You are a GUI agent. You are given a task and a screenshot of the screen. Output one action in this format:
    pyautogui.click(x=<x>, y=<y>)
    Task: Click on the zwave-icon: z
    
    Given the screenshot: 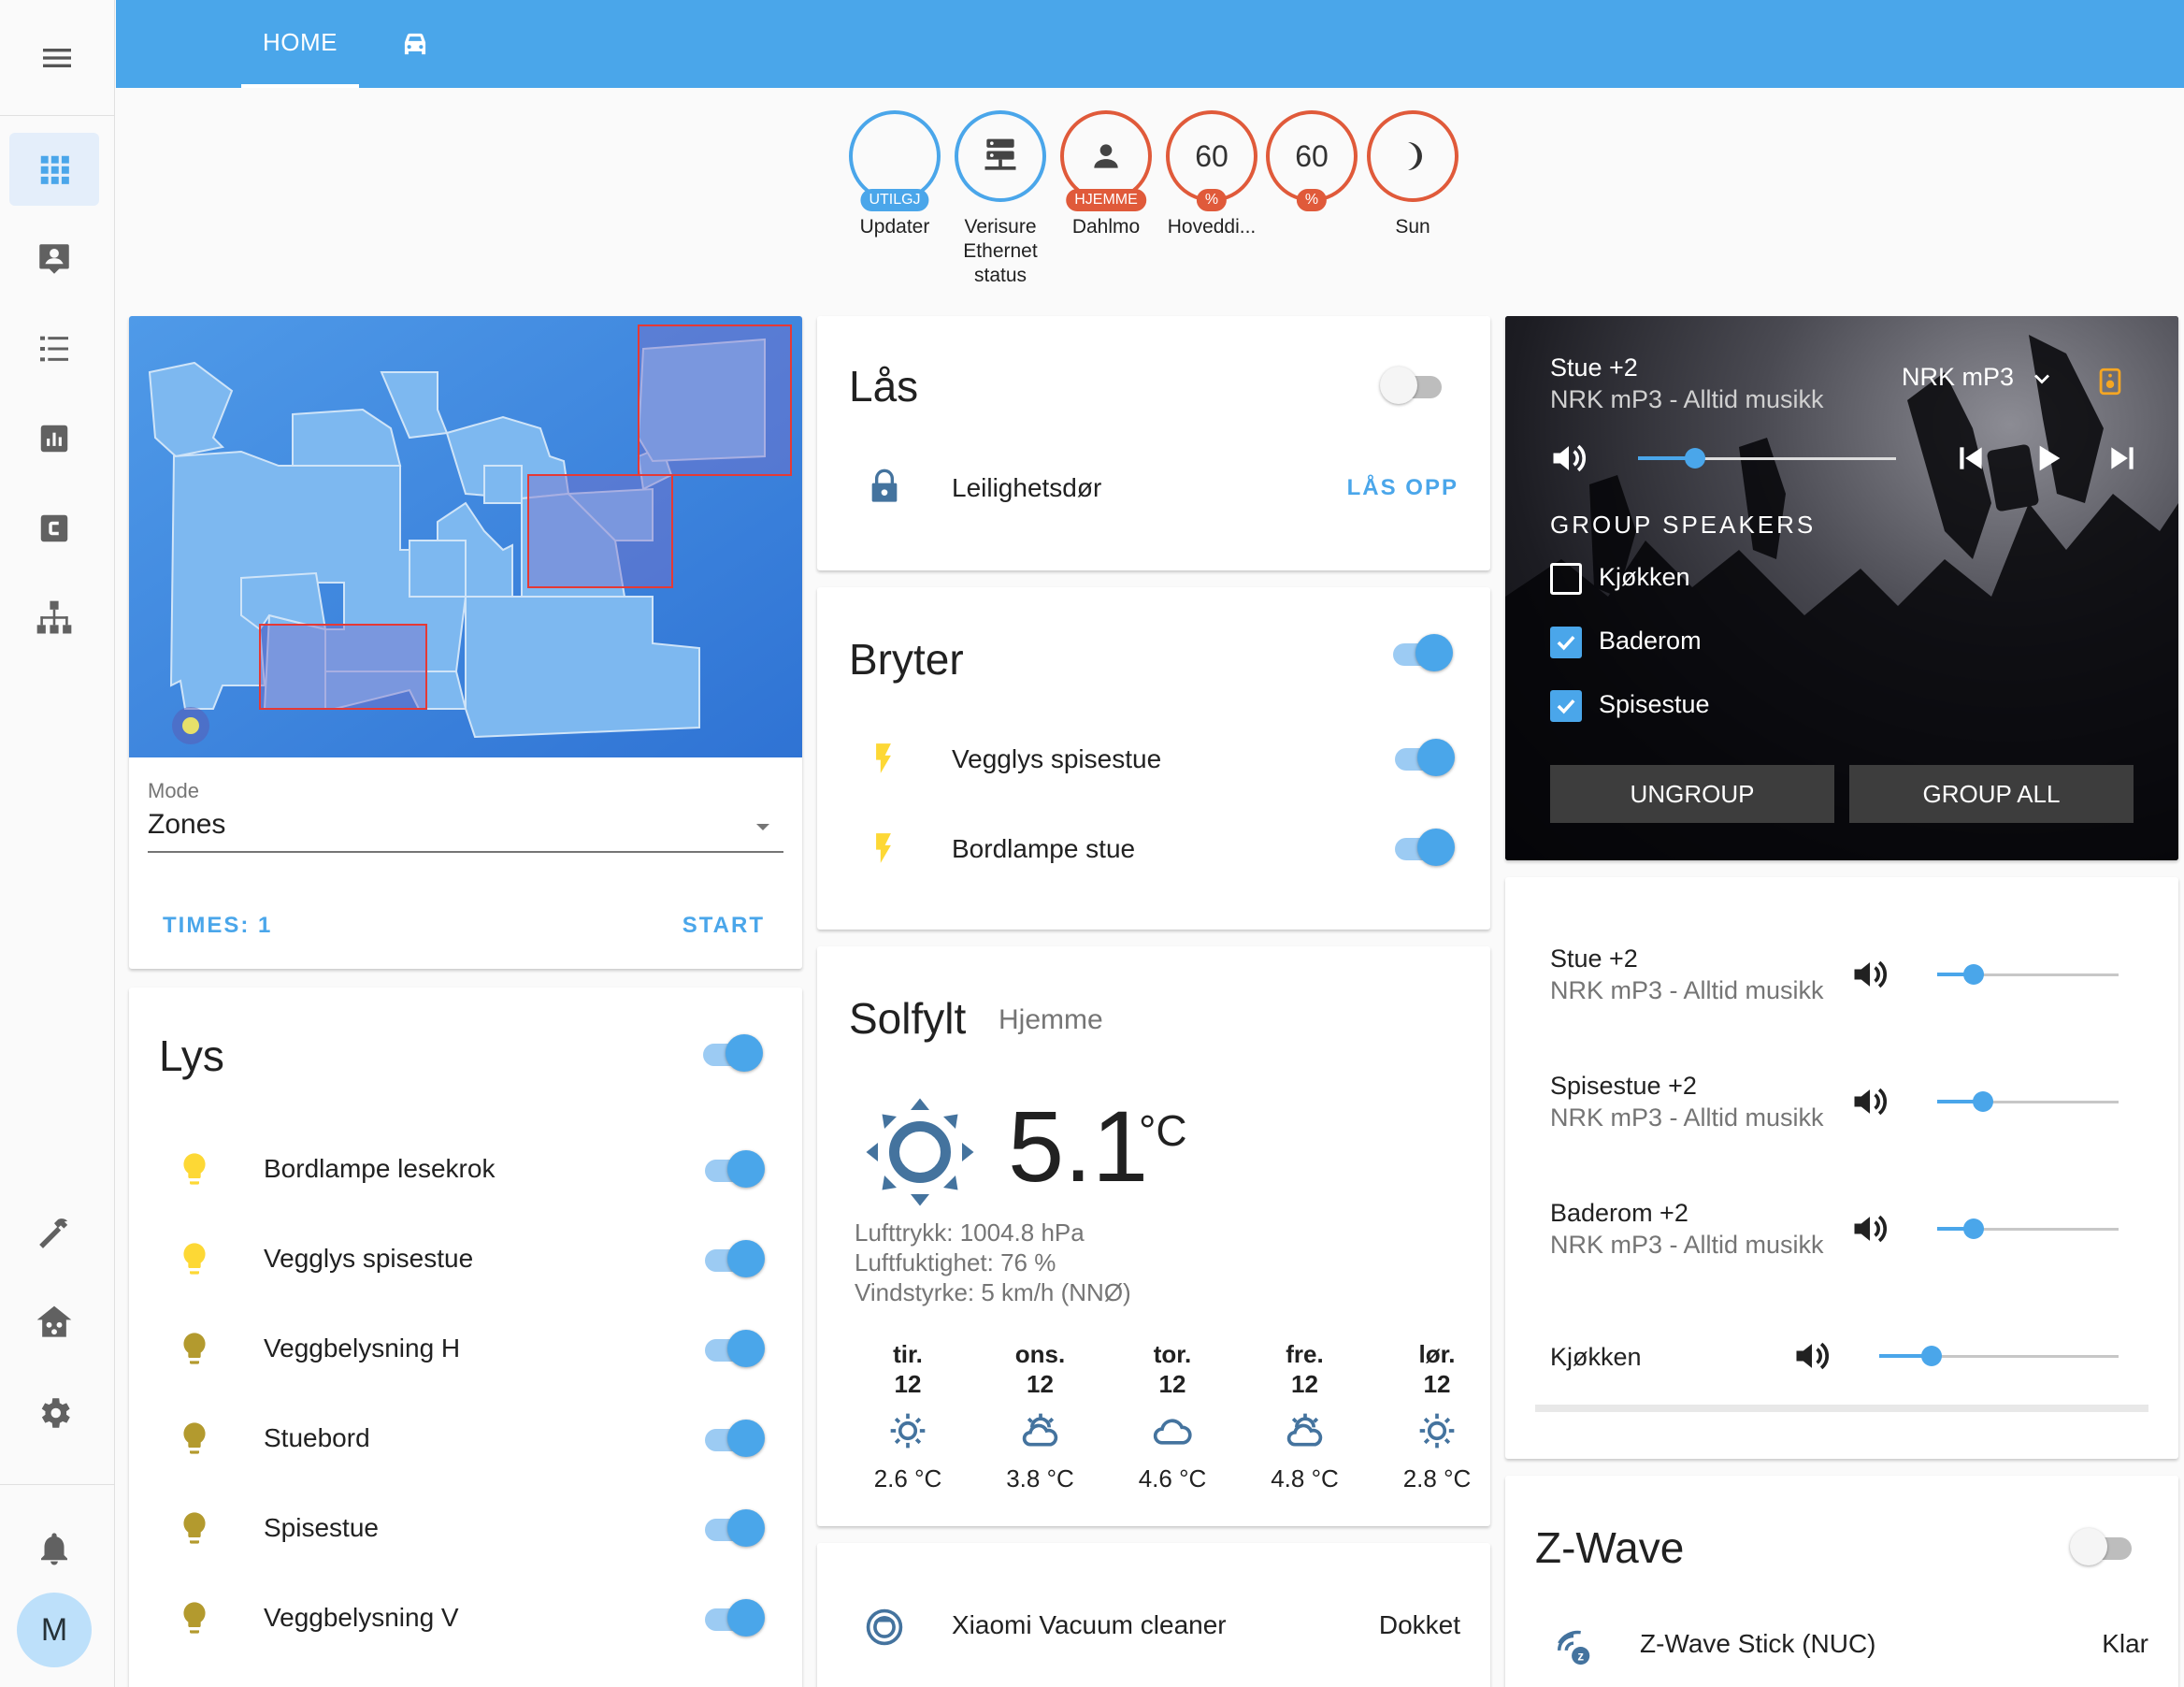 What is the action you would take?
    pyautogui.click(x=1573, y=1647)
    